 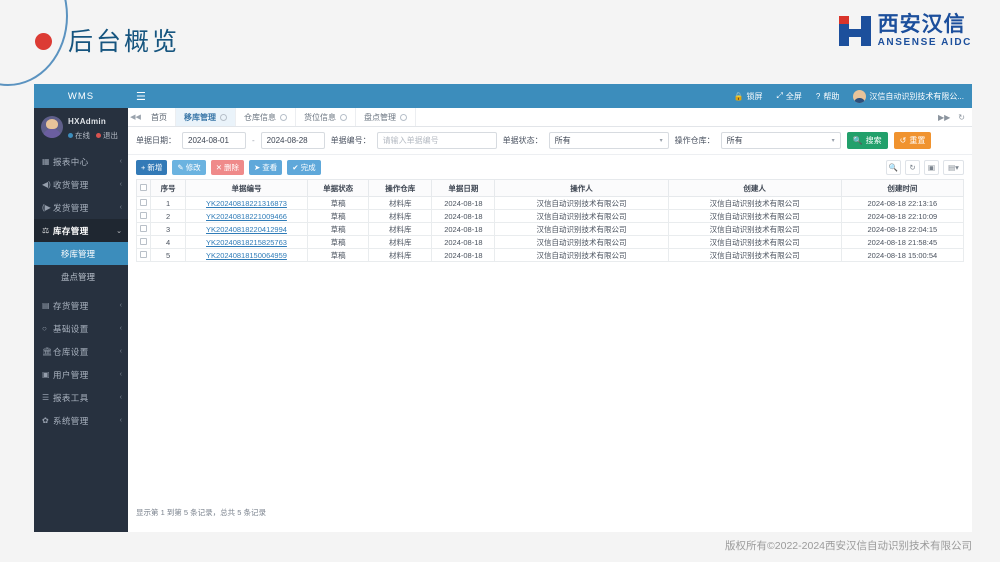 What do you see at coordinates (81, 184) in the screenshot?
I see `sidebar-item-receiving: ◀) 收货管理 ‹` at bounding box center [81, 184].